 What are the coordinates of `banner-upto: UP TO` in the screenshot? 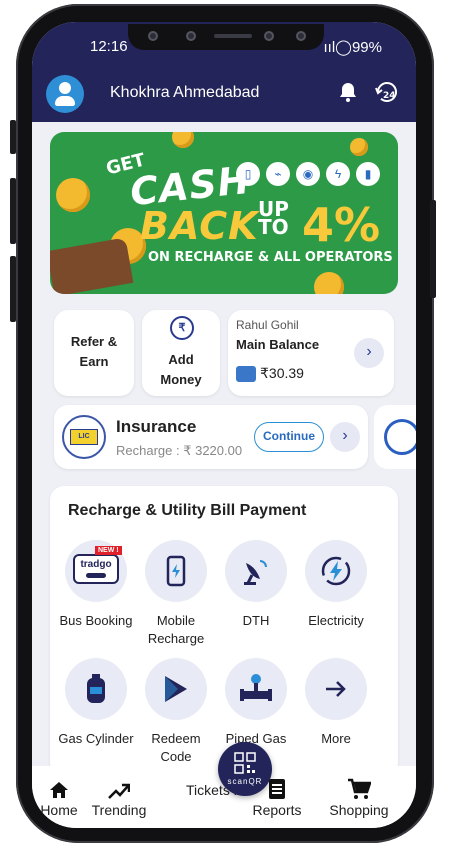 It's located at (273, 219).